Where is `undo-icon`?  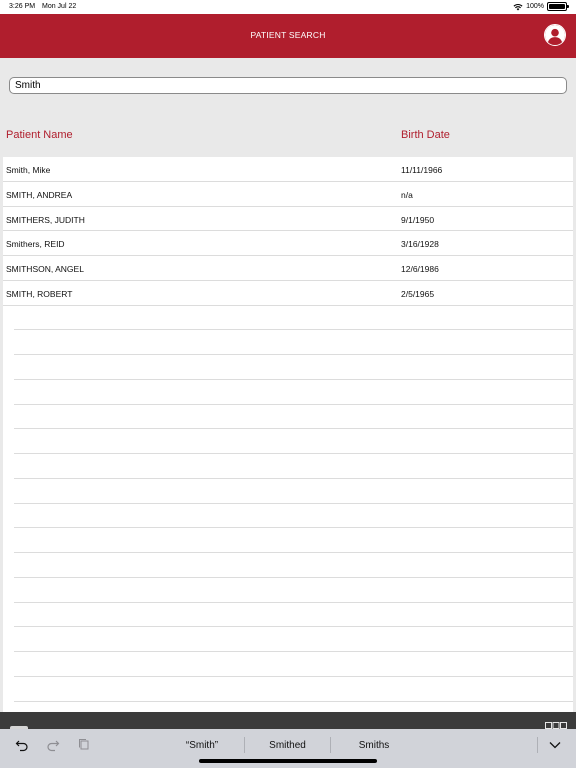 undo-icon is located at coordinates (22, 745).